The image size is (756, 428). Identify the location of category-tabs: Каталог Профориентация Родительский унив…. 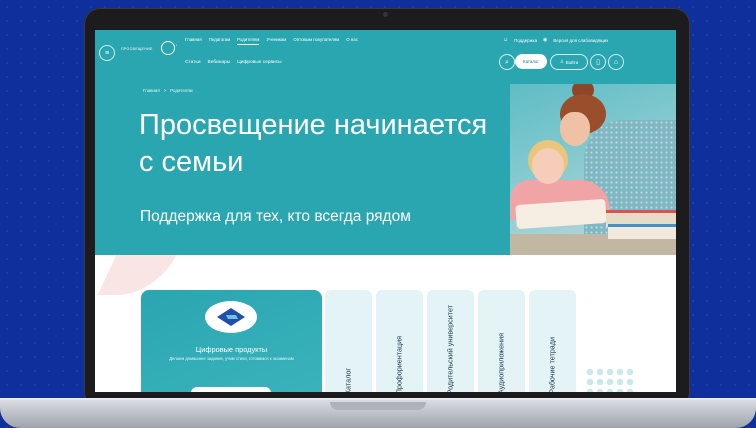
(450, 341).